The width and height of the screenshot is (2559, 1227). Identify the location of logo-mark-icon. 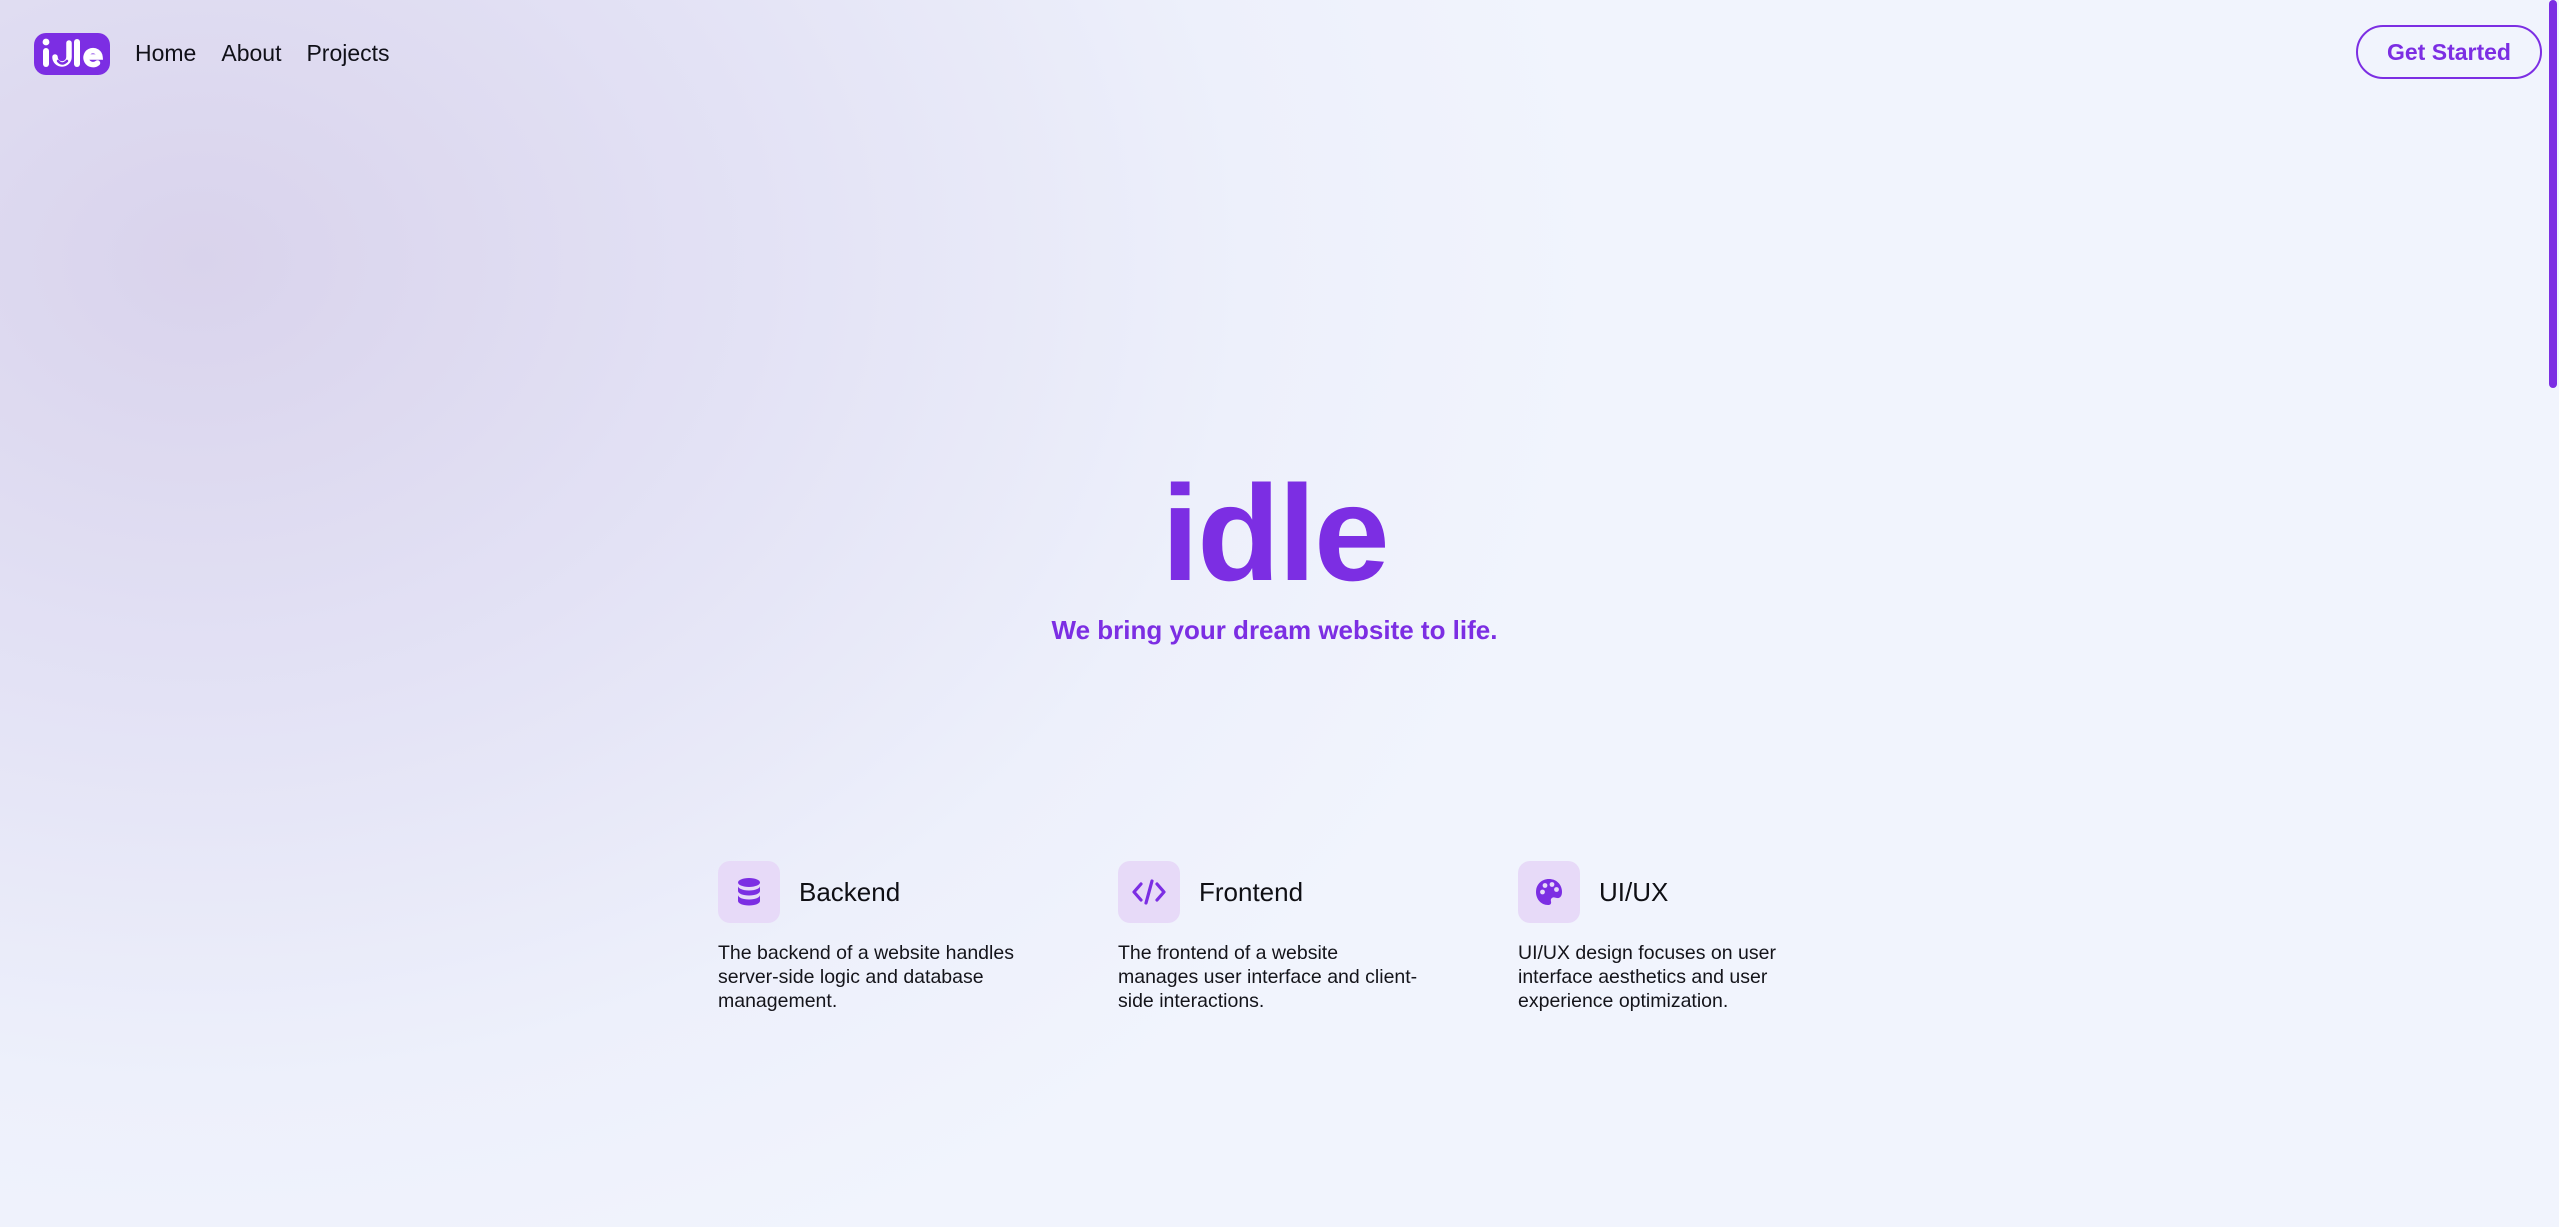
(73, 53).